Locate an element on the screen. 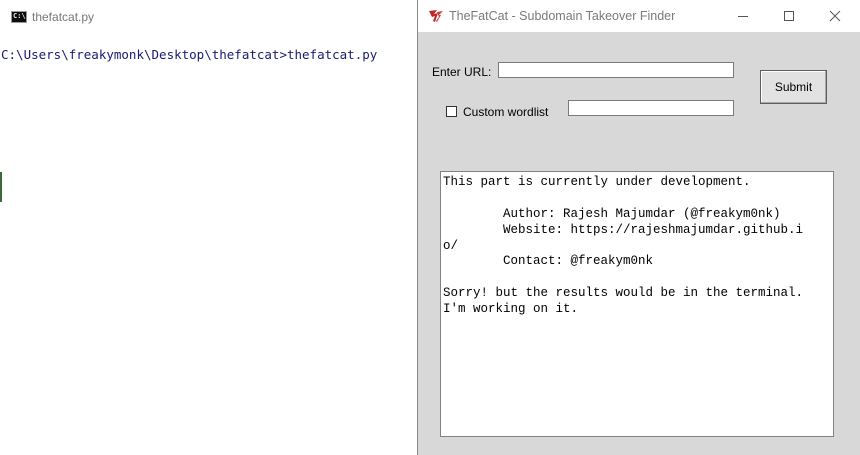 Image resolution: width=860 pixels, height=455 pixels. close-button is located at coordinates (835, 16).